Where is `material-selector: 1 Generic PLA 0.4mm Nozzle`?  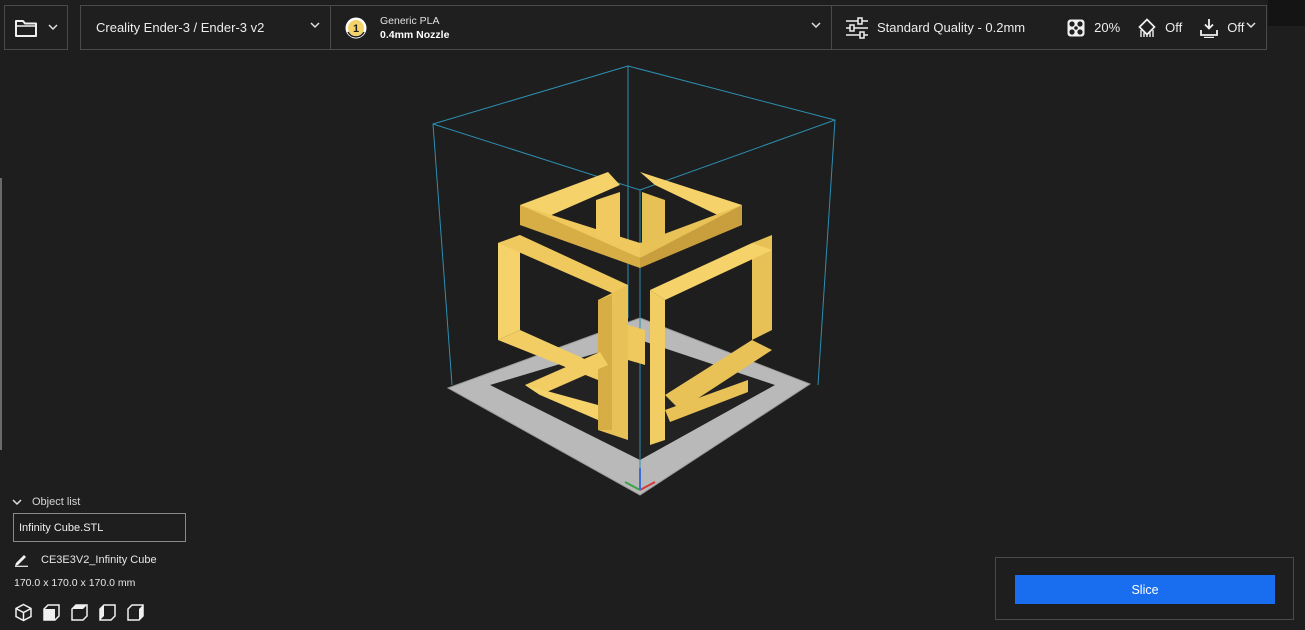
material-selector: 1 Generic PLA 0.4mm Nozzle is located at coordinates (581, 27).